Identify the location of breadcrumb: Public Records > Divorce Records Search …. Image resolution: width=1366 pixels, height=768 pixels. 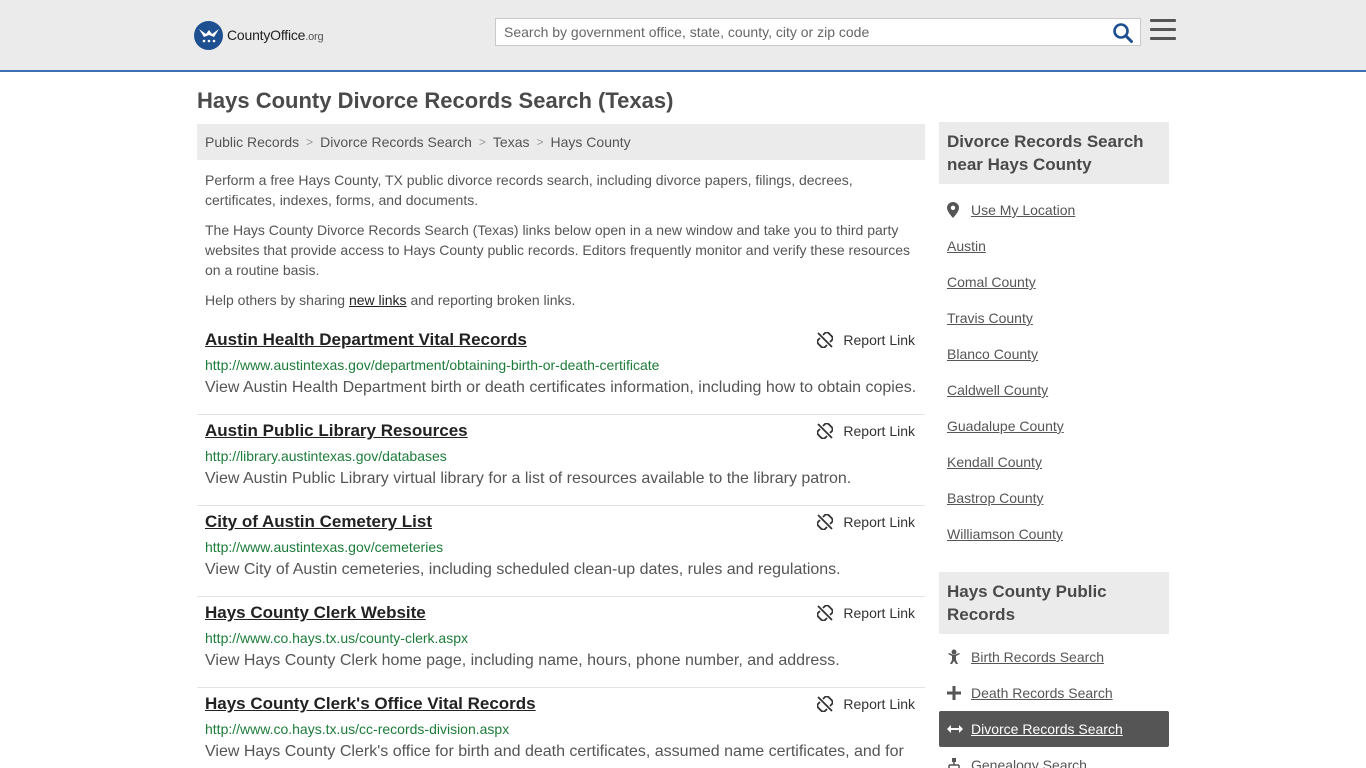
(561, 142).